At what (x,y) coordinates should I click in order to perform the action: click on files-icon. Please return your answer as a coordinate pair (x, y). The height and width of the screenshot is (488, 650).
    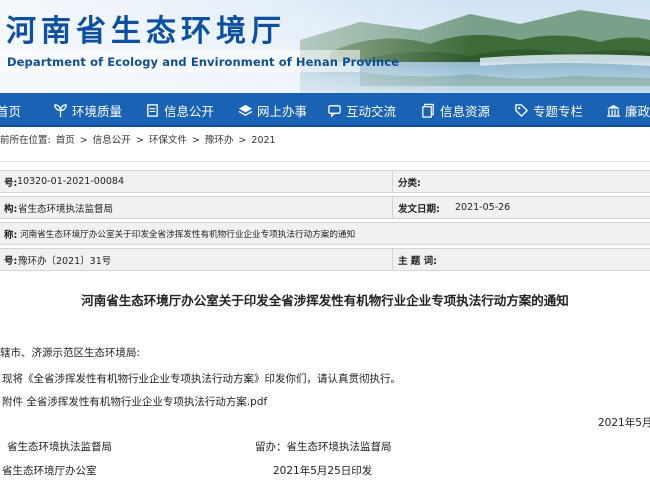
    Looking at the image, I should click on (428, 110).